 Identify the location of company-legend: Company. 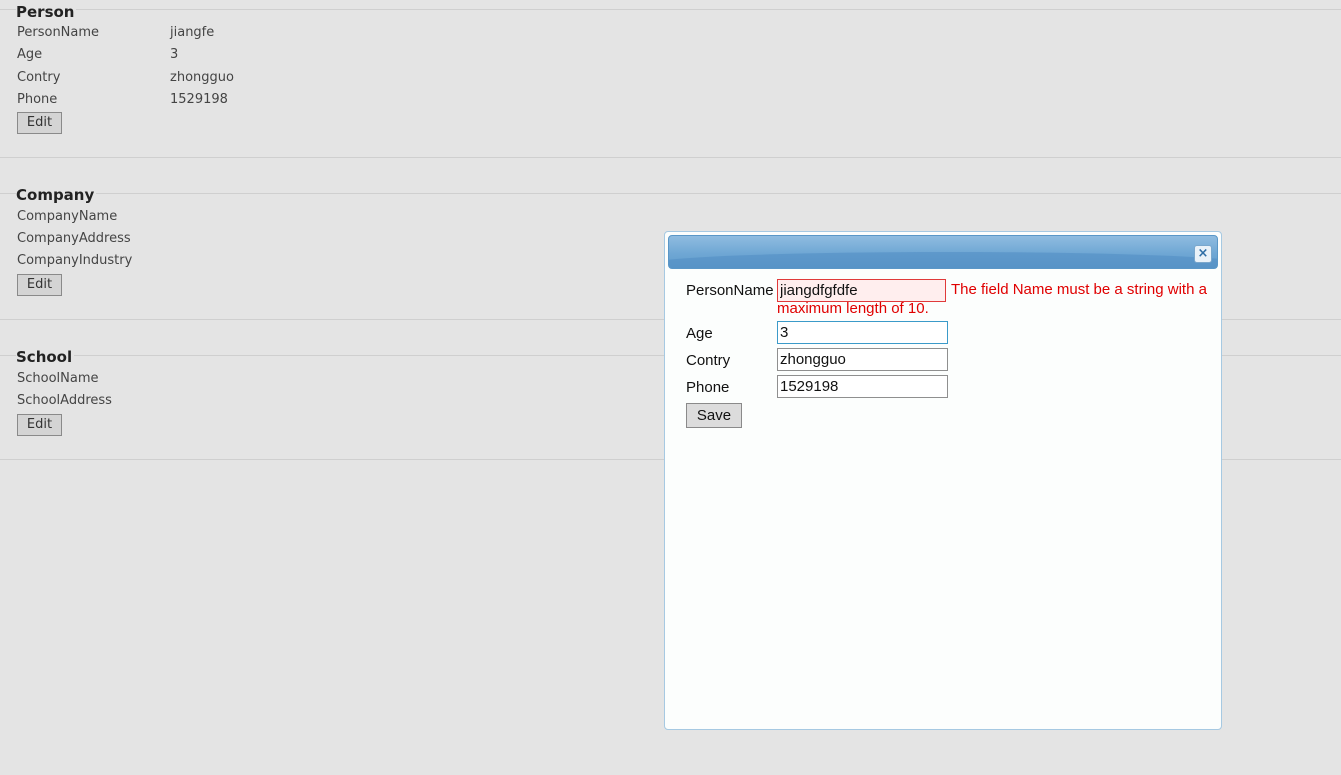
(56, 195).